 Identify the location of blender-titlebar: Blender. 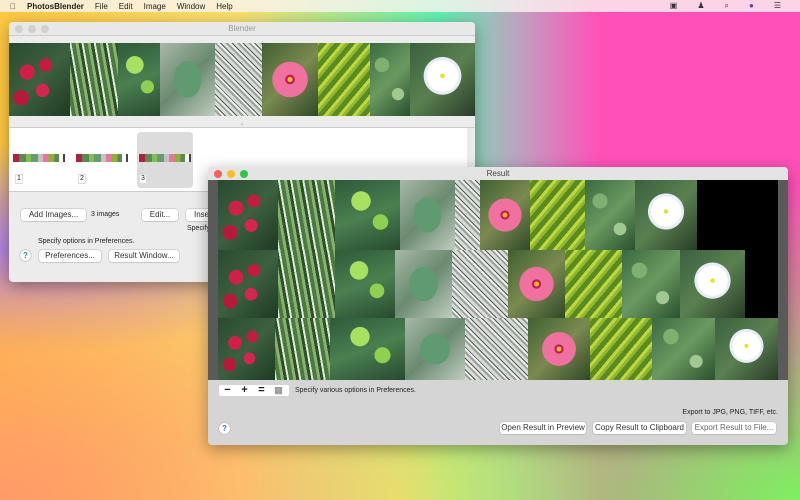
(242, 29).